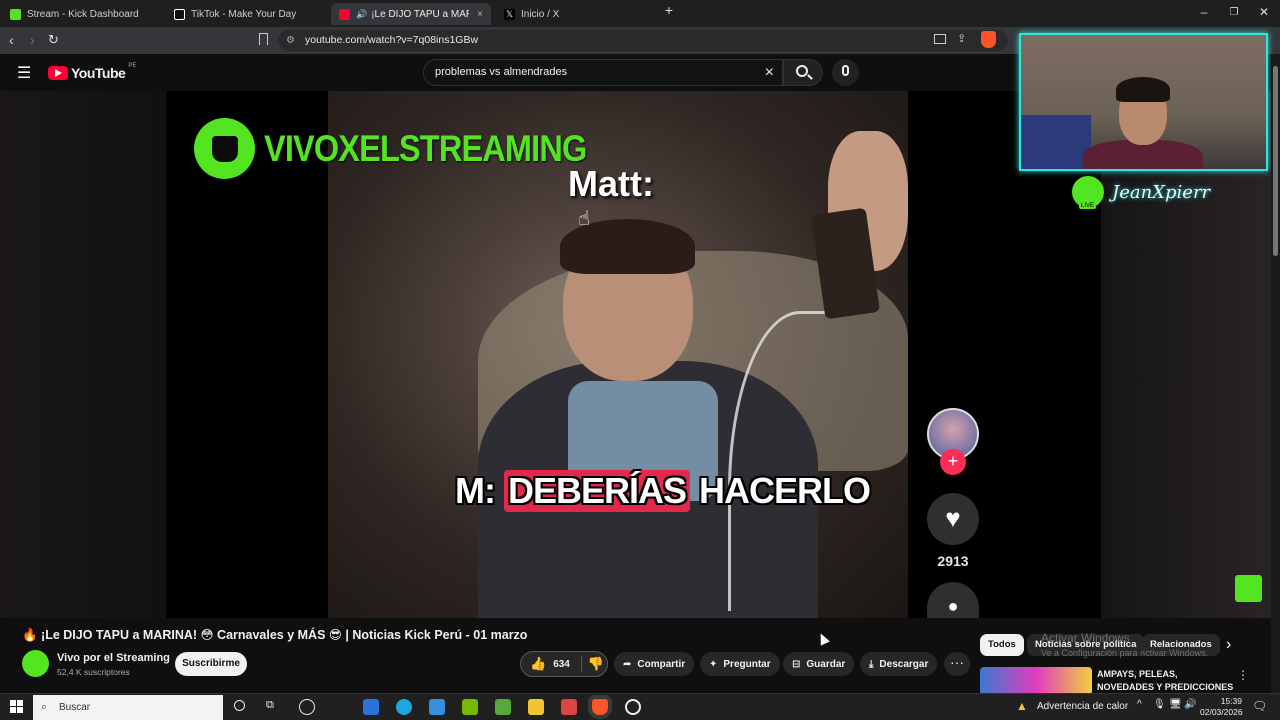 This screenshot has width=1280, height=720. Describe the element at coordinates (411, 14) in the screenshot. I see `tab-youtube-active: 🔊 ¡Le DIJO TAPU a MARINA! ×` at that location.